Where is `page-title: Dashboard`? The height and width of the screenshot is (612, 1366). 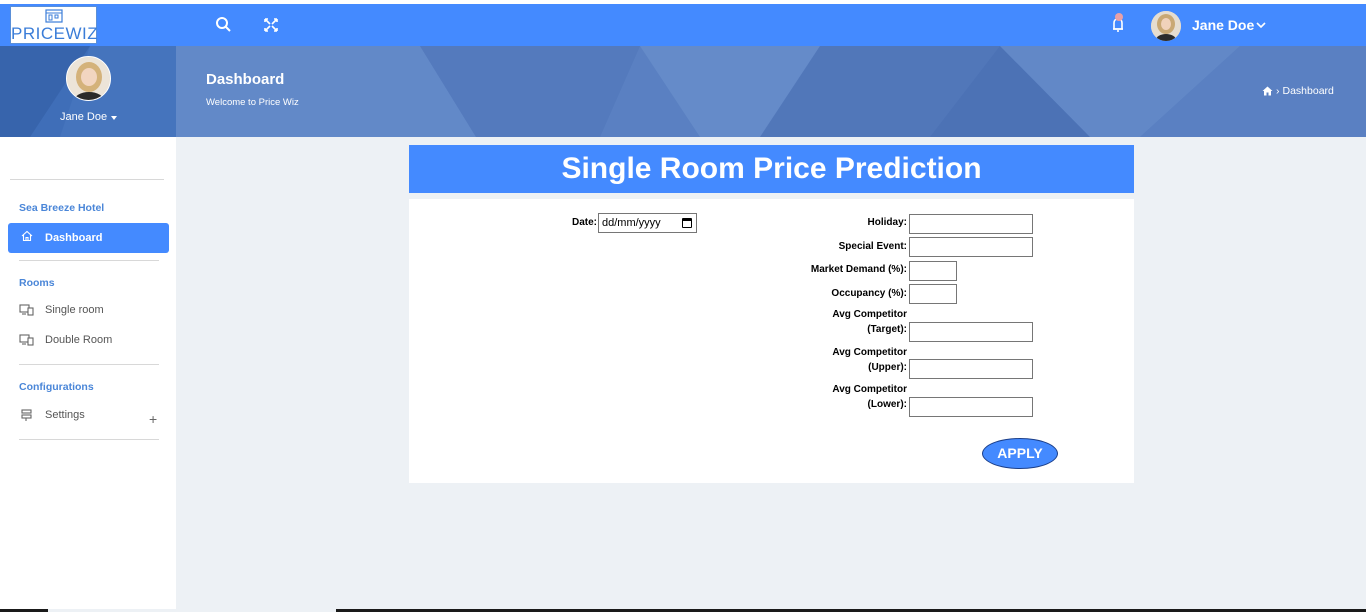
page-title: Dashboard is located at coordinates (245, 79).